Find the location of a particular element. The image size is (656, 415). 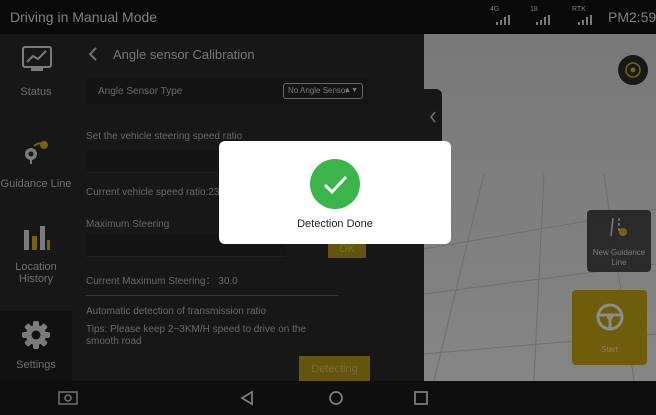

detection-done-dialog: Detection Done is located at coordinates (335, 192).